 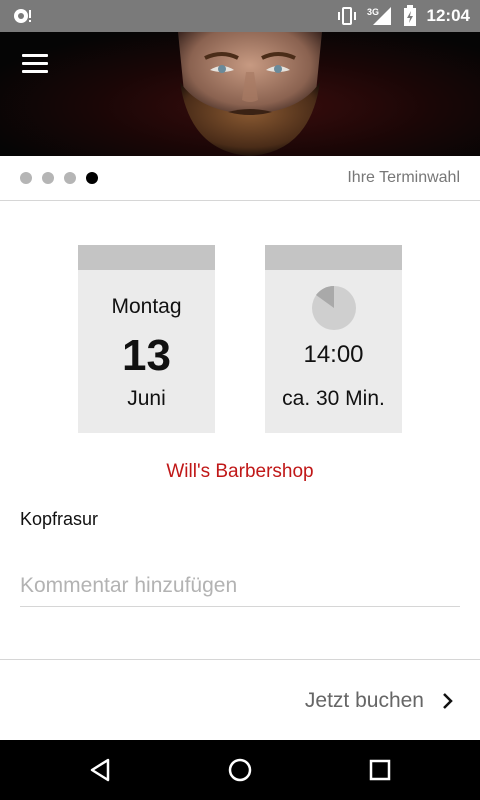 I want to click on date-card-header, so click(x=146, y=257).